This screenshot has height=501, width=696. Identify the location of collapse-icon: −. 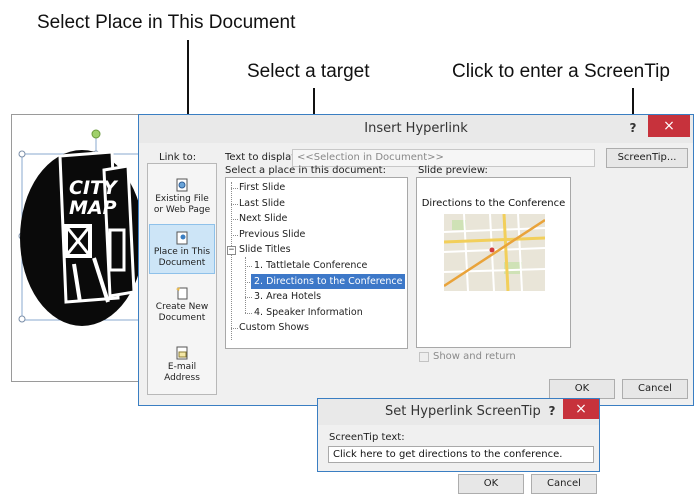
(231, 250).